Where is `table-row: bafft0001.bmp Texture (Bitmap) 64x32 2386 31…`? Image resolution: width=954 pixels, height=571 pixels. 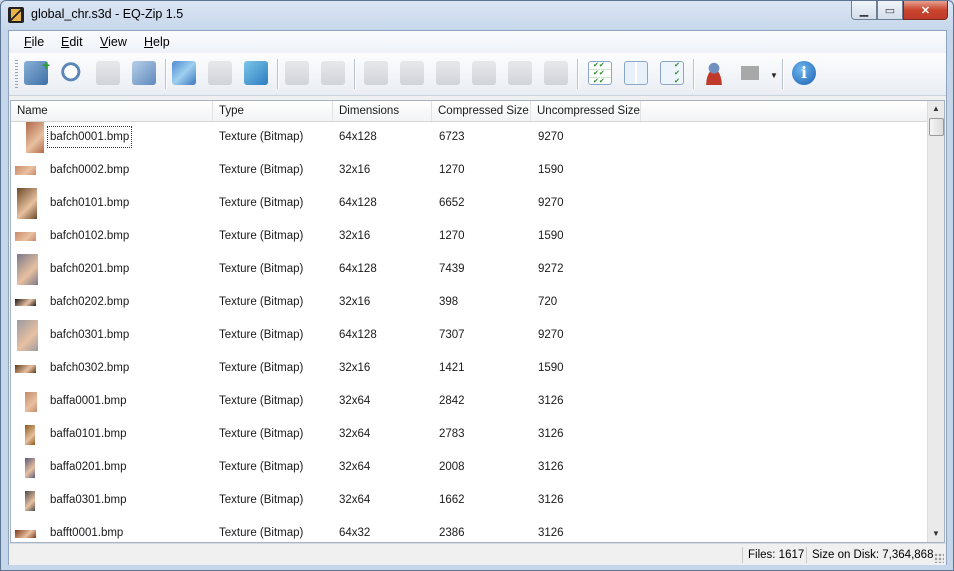
table-row: bafft0001.bmp Texture (Bitmap) 64x32 2386 31… is located at coordinates (470, 529).